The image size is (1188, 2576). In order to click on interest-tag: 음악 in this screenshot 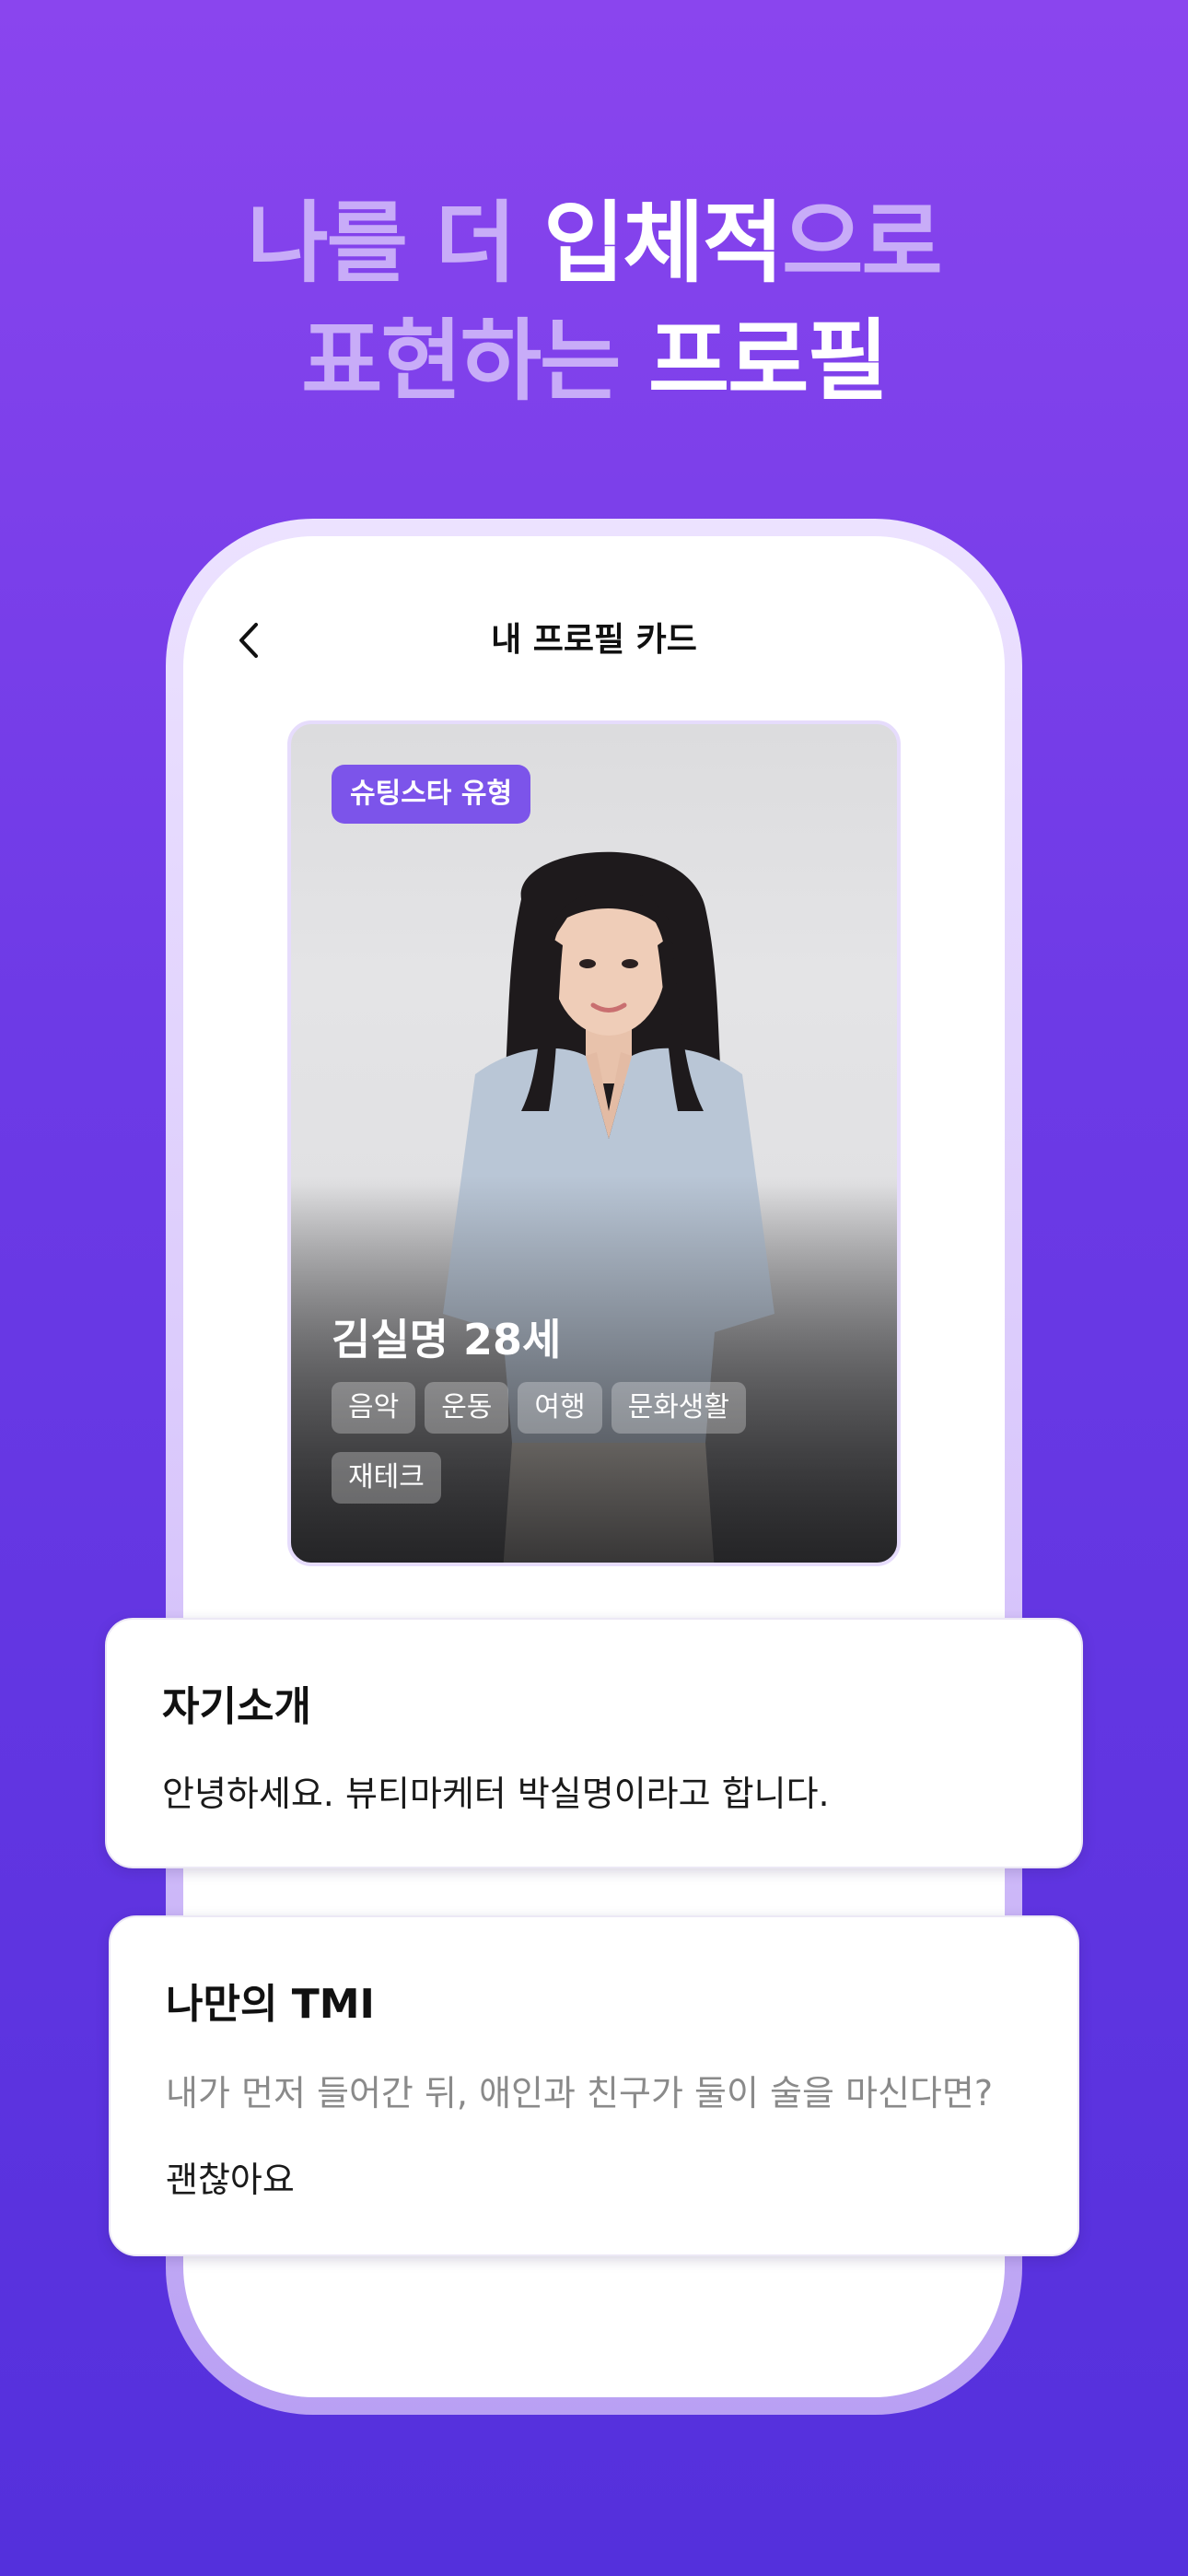, I will do `click(374, 1408)`.